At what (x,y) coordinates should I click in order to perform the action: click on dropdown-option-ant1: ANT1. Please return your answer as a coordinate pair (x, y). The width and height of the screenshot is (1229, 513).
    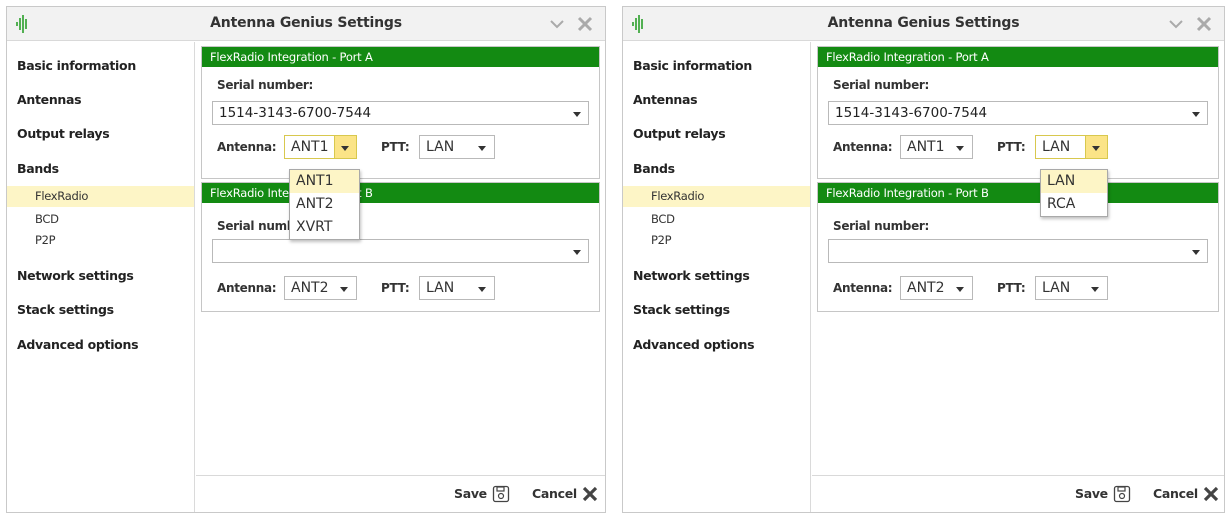
    Looking at the image, I should click on (324, 181).